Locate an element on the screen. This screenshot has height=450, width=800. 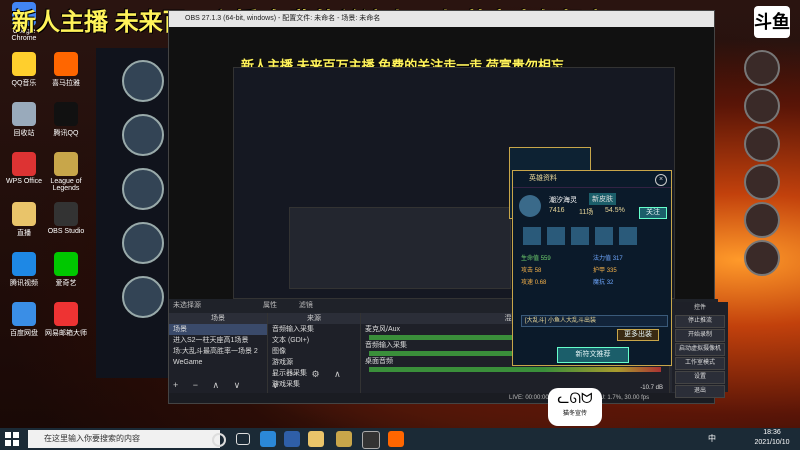
obs-icon is located at coordinates (371, 440).